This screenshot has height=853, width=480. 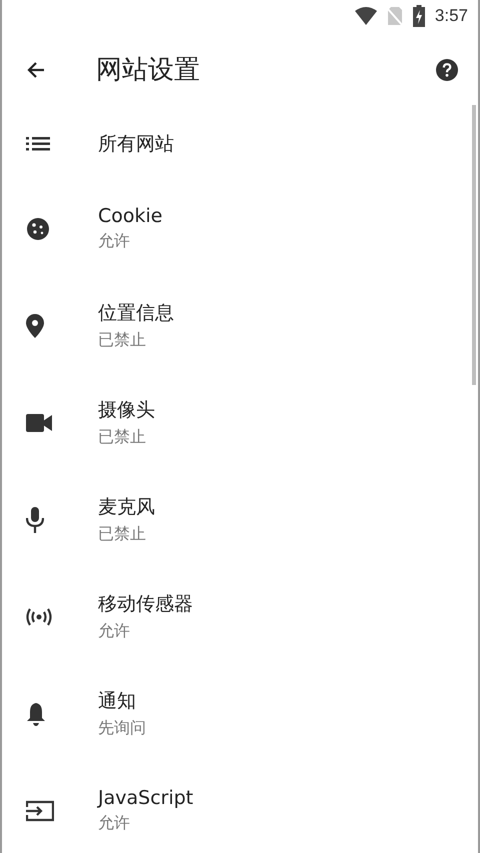 I want to click on location-pin-icon, so click(x=35, y=326).